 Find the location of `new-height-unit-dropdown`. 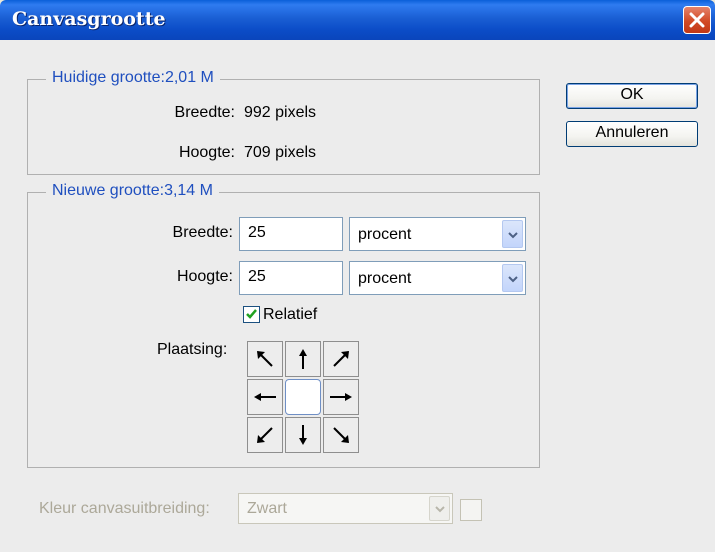

new-height-unit-dropdown is located at coordinates (512, 278).